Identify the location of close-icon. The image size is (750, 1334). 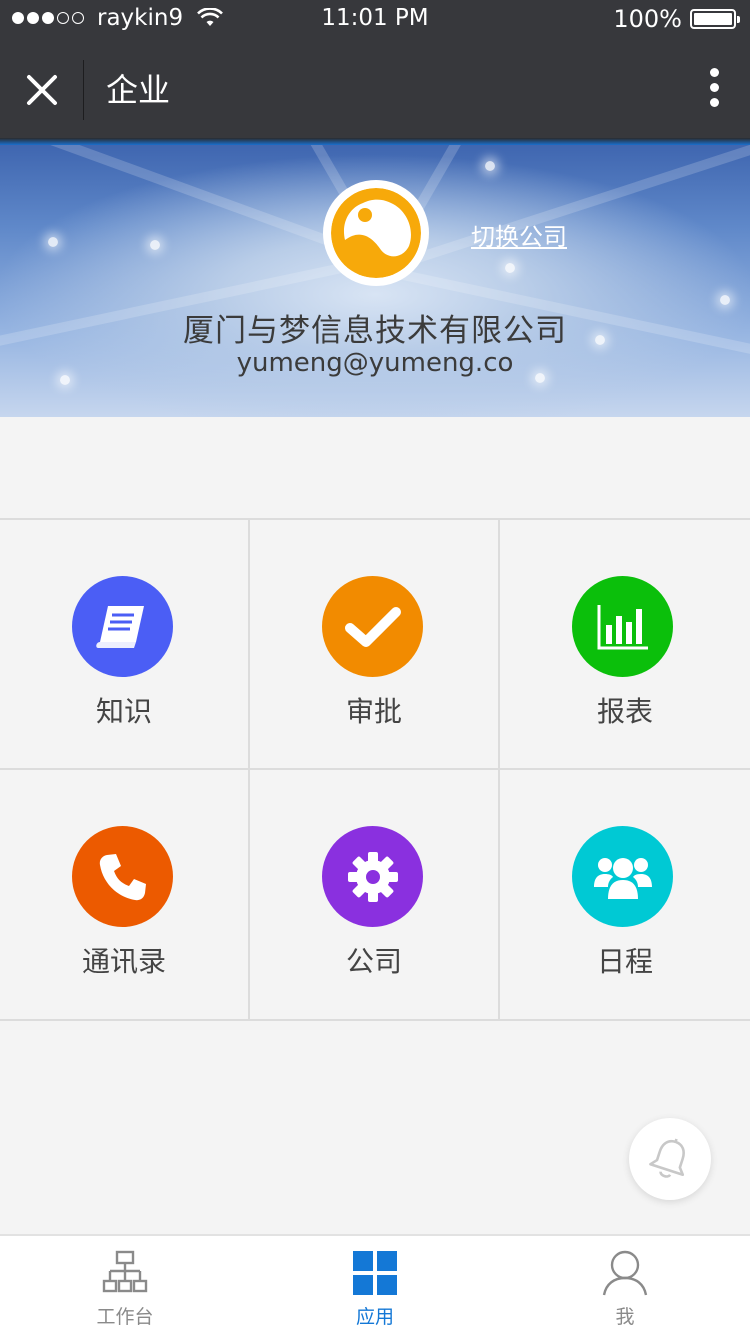
(42, 90).